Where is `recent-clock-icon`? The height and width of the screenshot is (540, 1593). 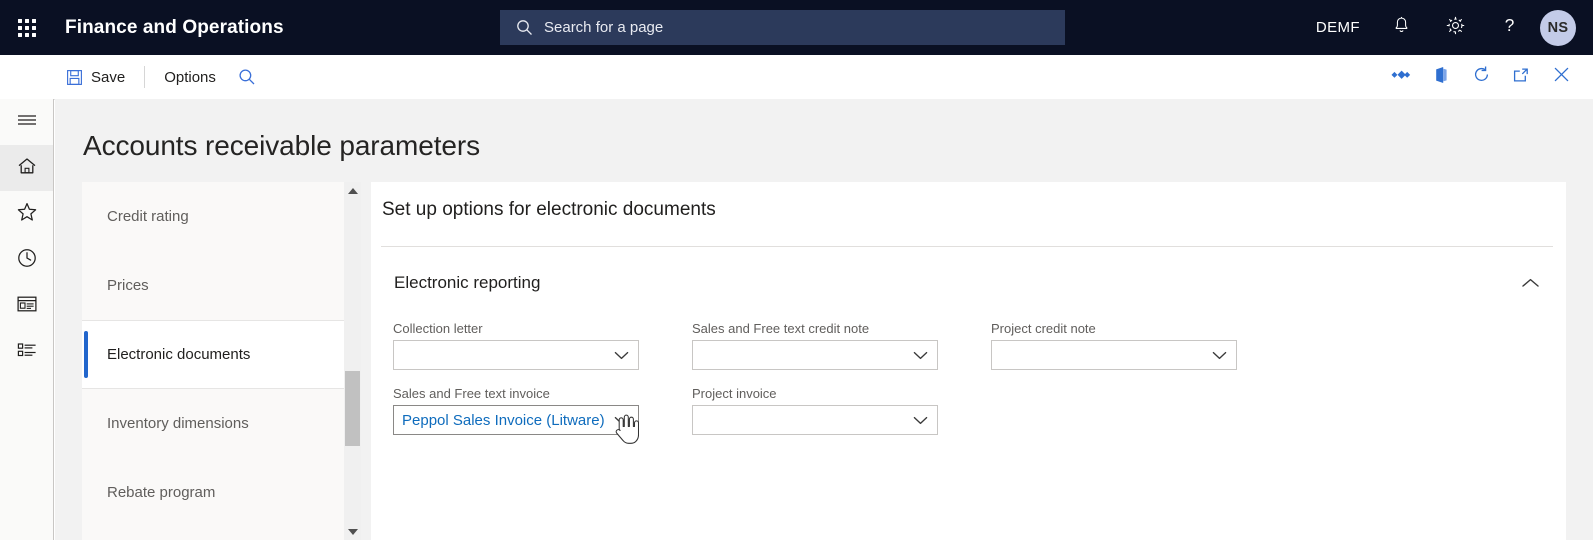
recent-clock-icon is located at coordinates (27, 260).